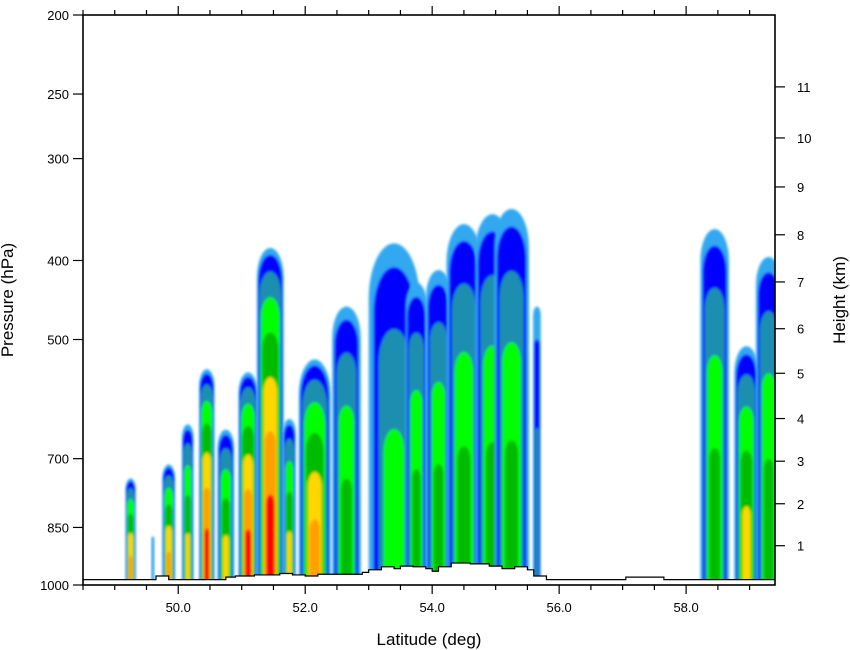  What do you see at coordinates (58, 340) in the screenshot?
I see `y-tick-label: 500` at bounding box center [58, 340].